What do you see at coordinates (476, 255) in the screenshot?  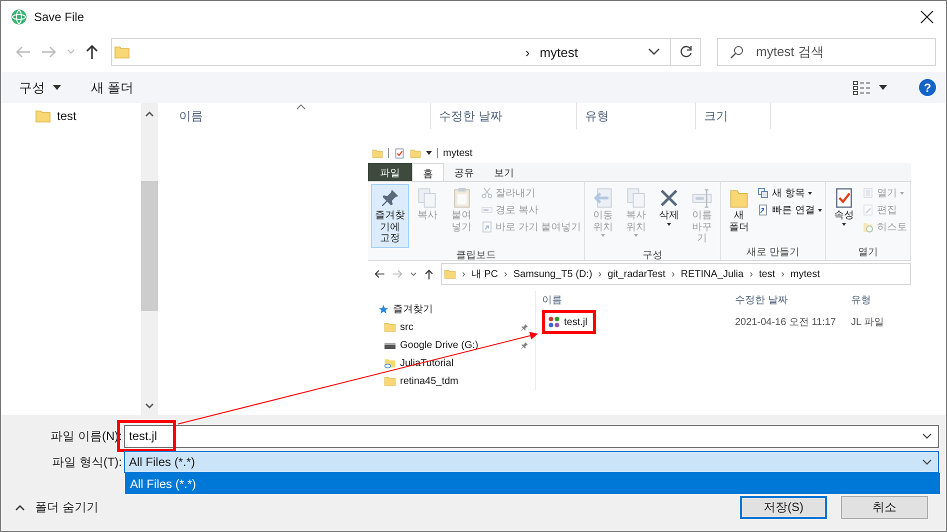 I see `ribbon-group-label: 클립보드` at bounding box center [476, 255].